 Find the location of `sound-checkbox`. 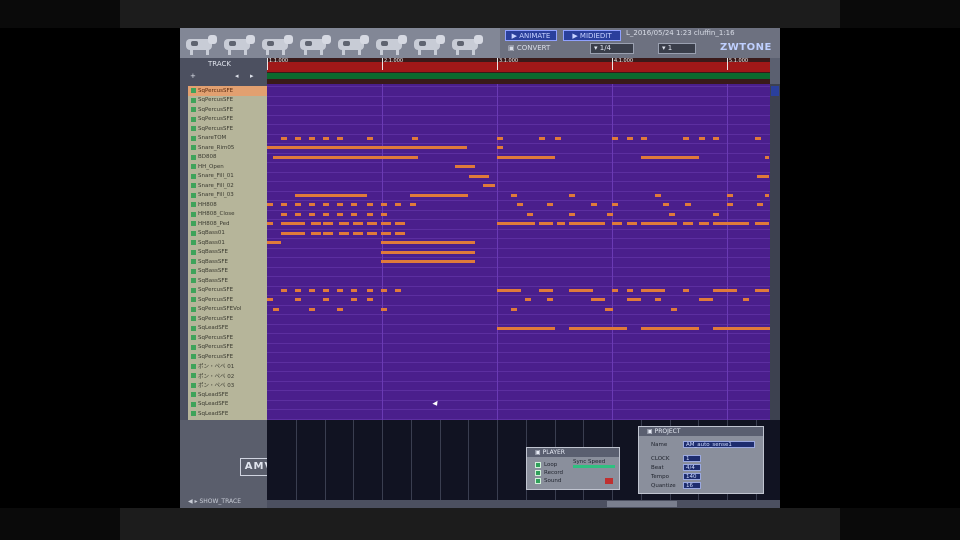

sound-checkbox is located at coordinates (538, 481).